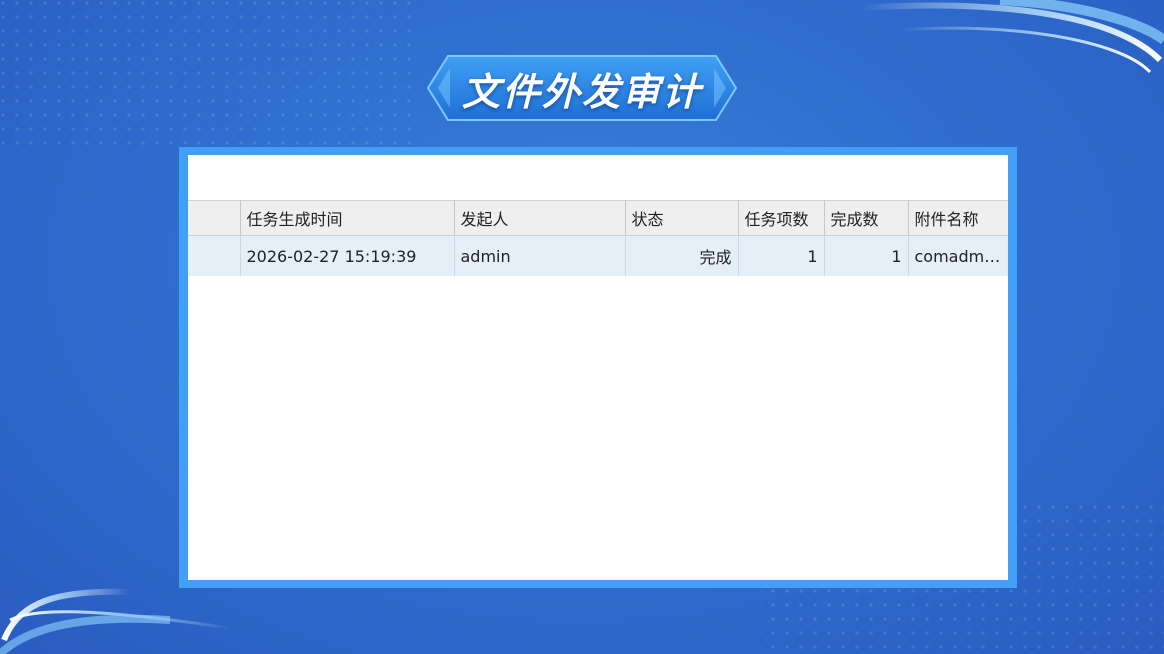 The height and width of the screenshot is (654, 1164). I want to click on column-header-done-count: 完成数, so click(866, 218).